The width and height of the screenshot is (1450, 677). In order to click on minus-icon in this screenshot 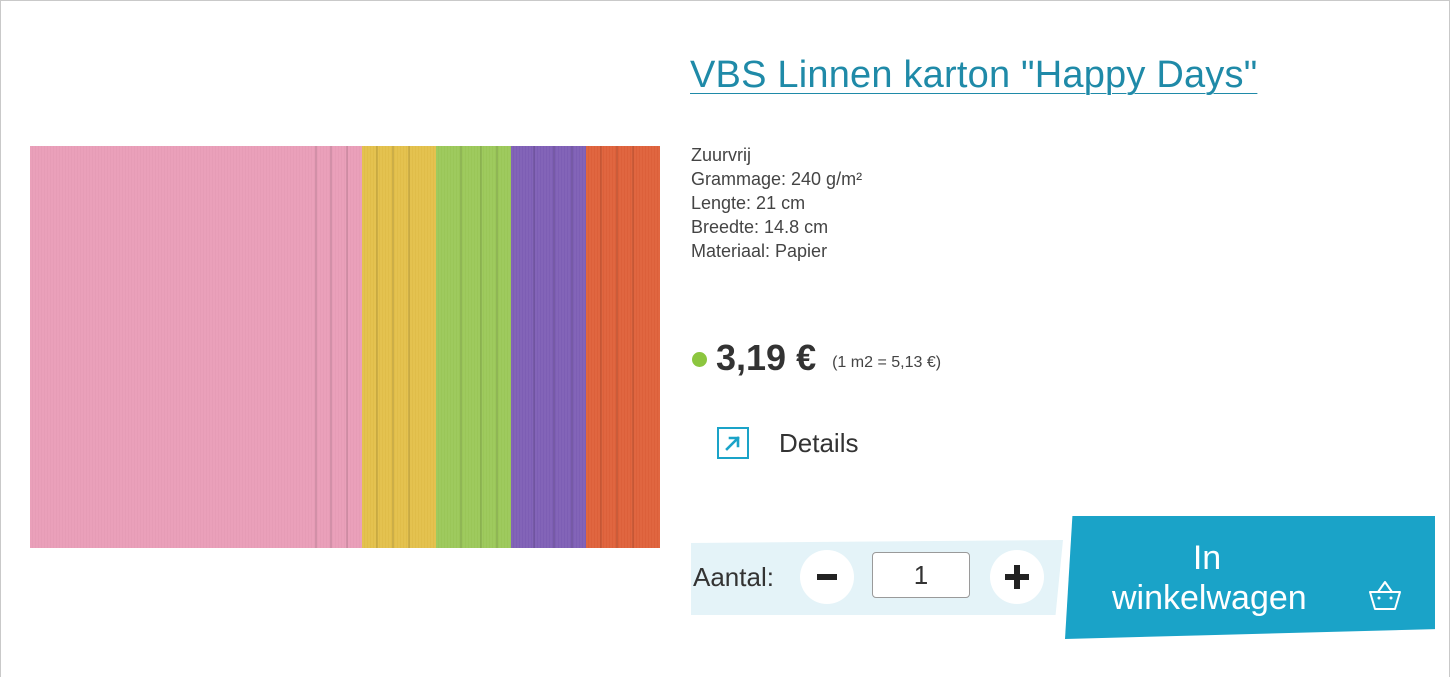, I will do `click(827, 577)`.